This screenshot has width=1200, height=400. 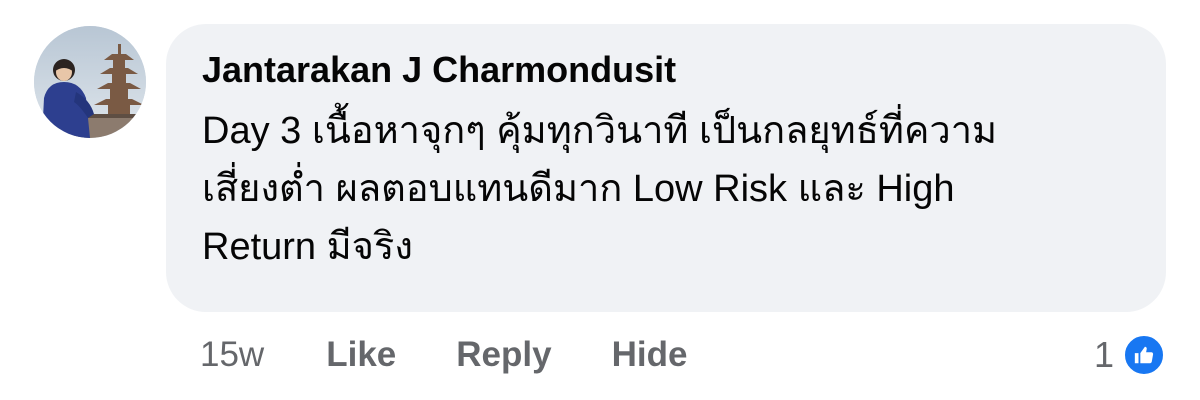 What do you see at coordinates (650, 355) in the screenshot?
I see `hide-button: Hide` at bounding box center [650, 355].